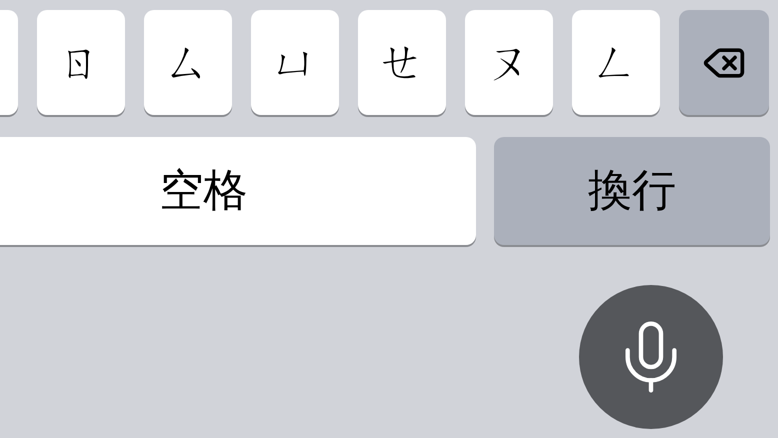 This screenshot has height=438, width=778. What do you see at coordinates (616, 62) in the screenshot?
I see `keyboard-key: ㄥ` at bounding box center [616, 62].